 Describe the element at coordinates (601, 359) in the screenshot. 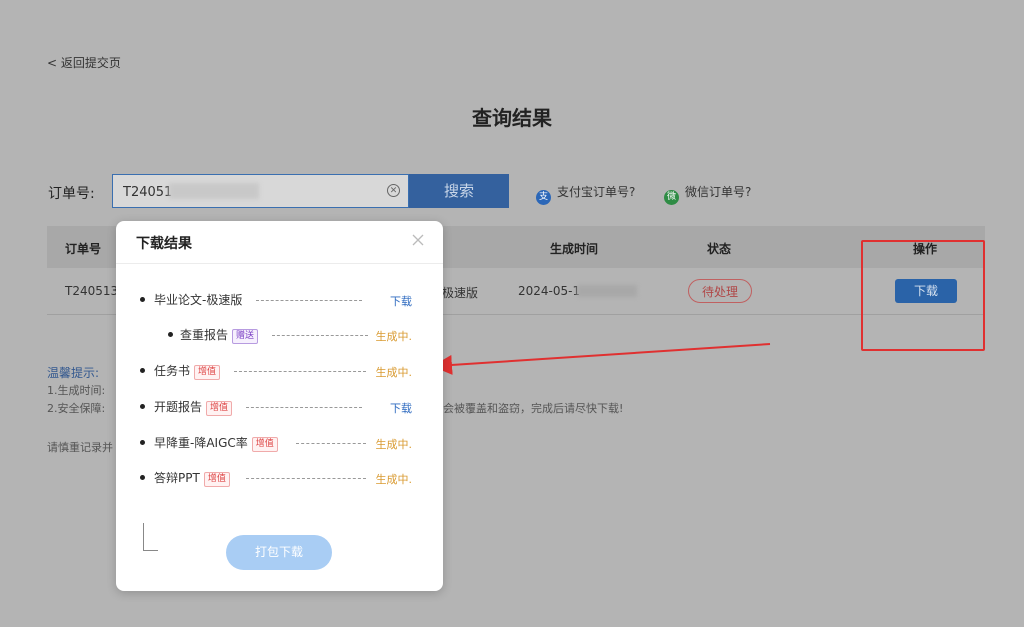

I see `arrow-line` at that location.